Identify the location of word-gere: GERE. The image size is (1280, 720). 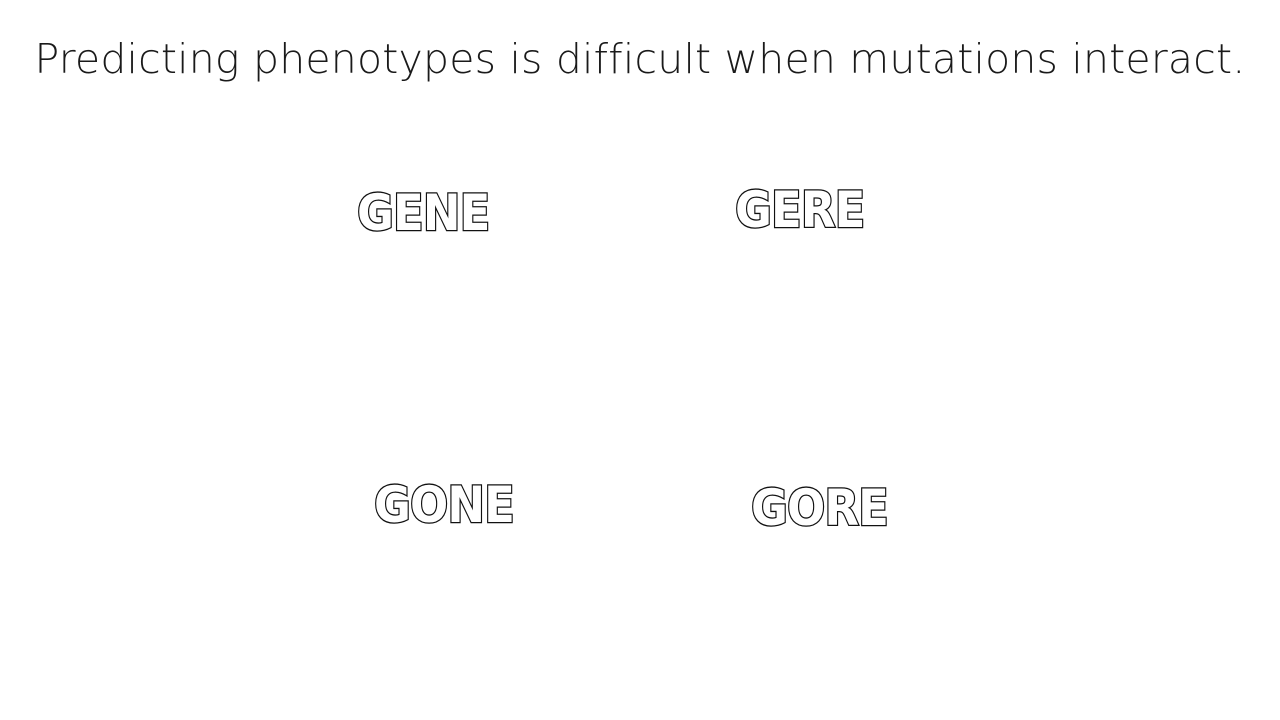
(800, 210).